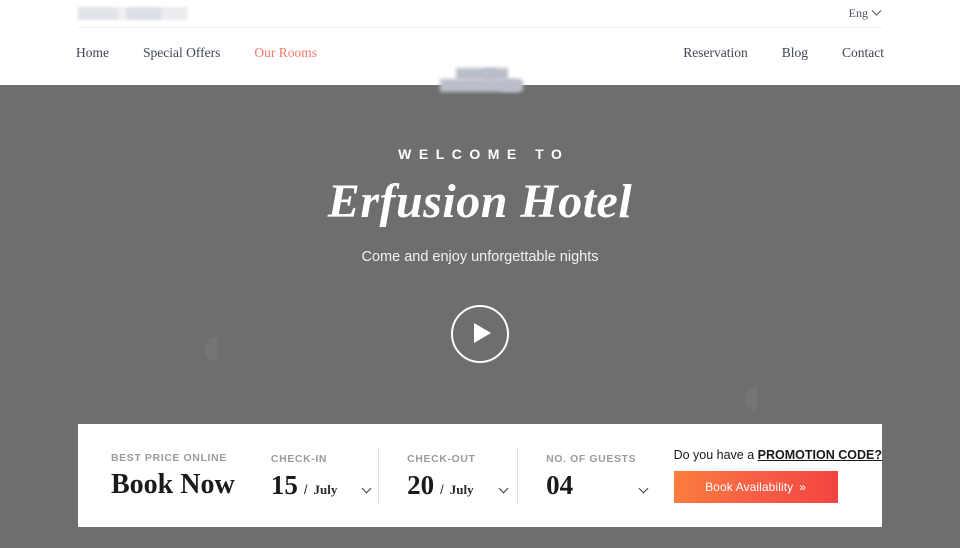 The image size is (960, 548). I want to click on nav-item-blog: Blog, so click(795, 53).